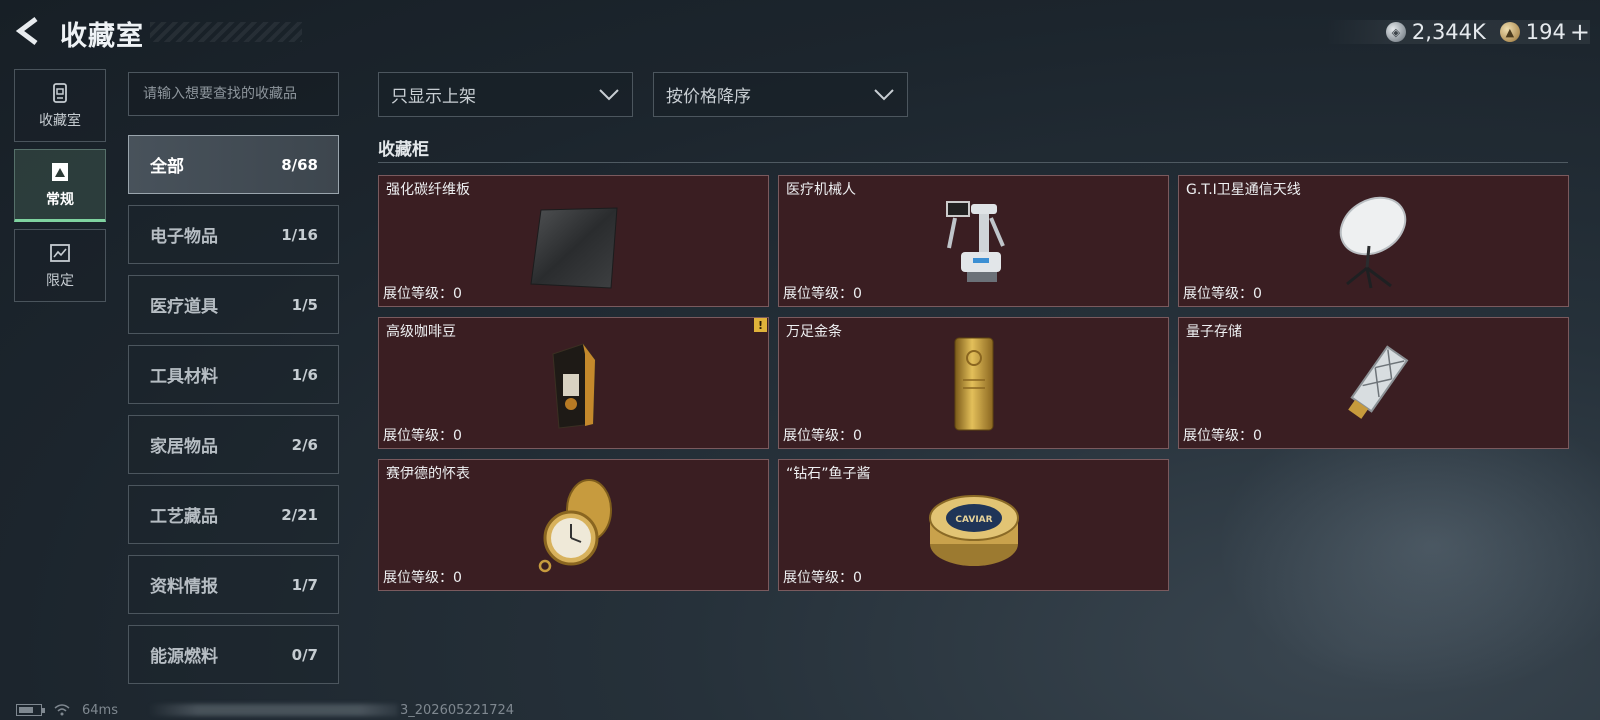 The width and height of the screenshot is (1600, 720). Describe the element at coordinates (760, 325) in the screenshot. I see `warning-badge: !` at that location.